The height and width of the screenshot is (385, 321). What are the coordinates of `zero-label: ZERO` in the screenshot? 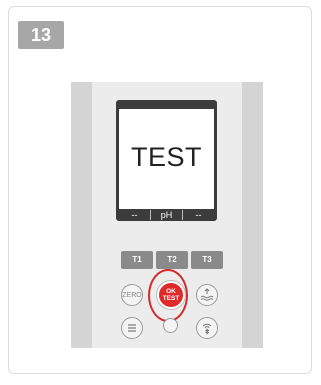 It's located at (132, 295).